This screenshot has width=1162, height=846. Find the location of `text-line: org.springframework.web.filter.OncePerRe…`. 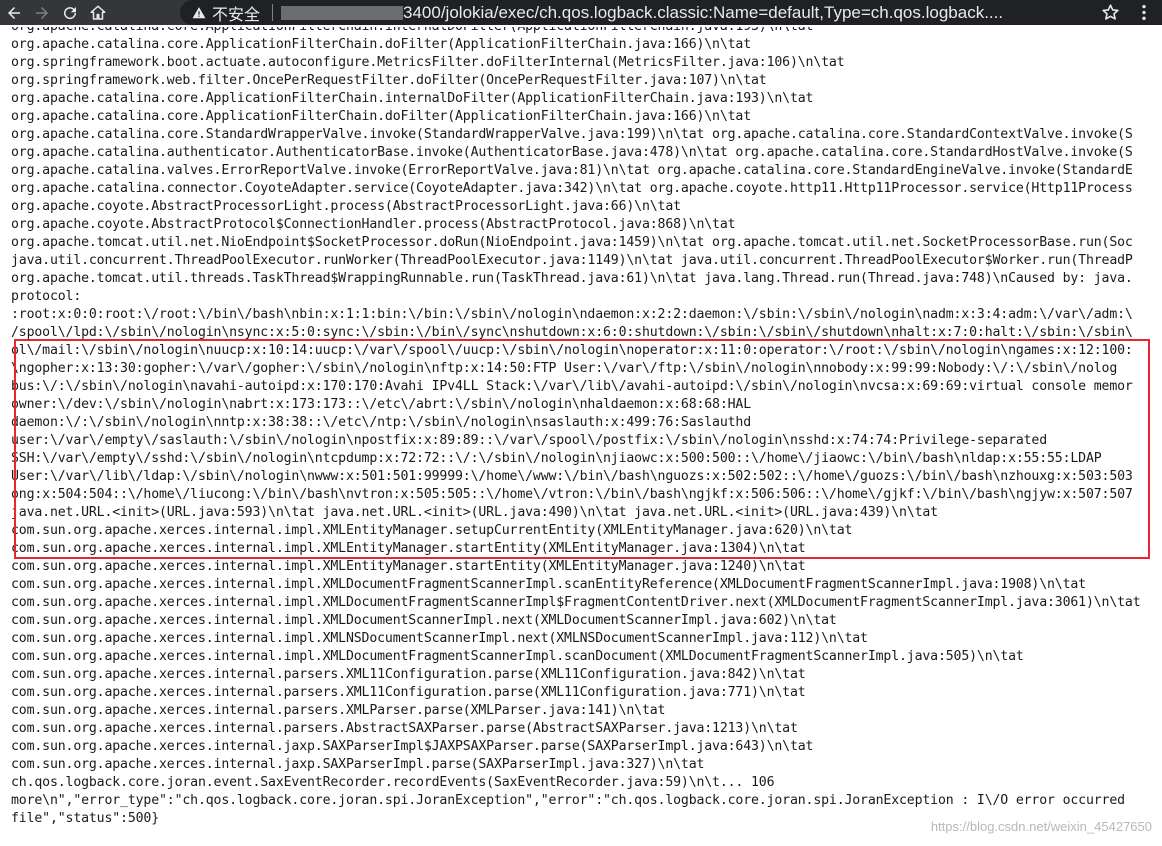

text-line: org.springframework.web.filter.OncePerRe… is located at coordinates (389, 80).